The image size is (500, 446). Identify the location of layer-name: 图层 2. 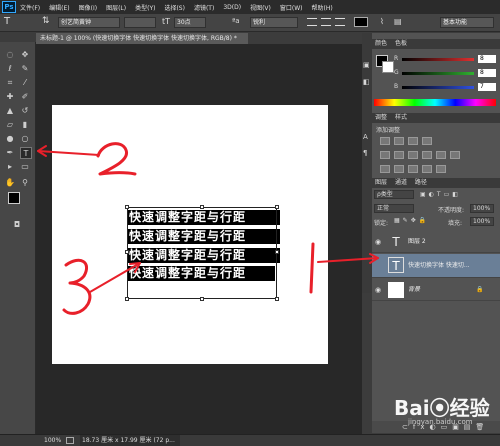
(417, 242).